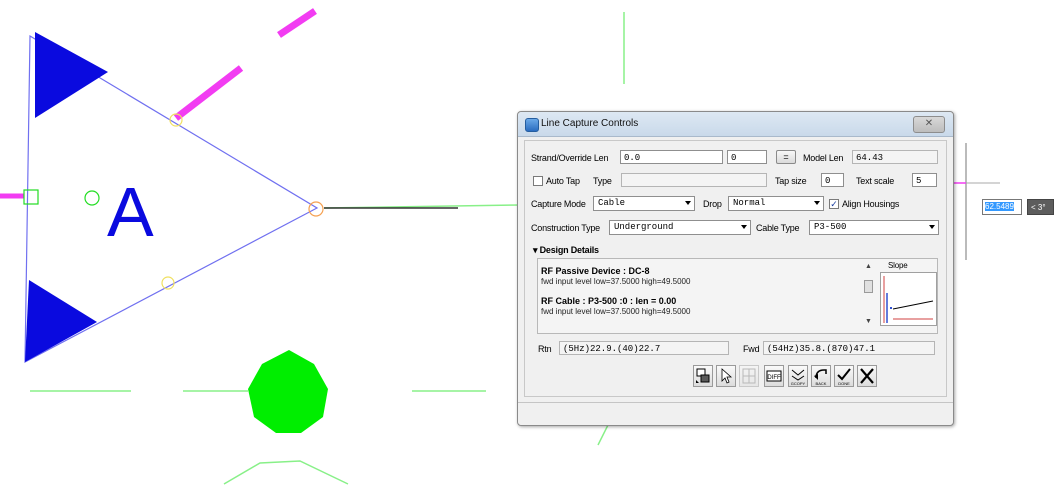  What do you see at coordinates (558, 204) in the screenshot?
I see `capture-mode-label: Capture Mode` at bounding box center [558, 204].